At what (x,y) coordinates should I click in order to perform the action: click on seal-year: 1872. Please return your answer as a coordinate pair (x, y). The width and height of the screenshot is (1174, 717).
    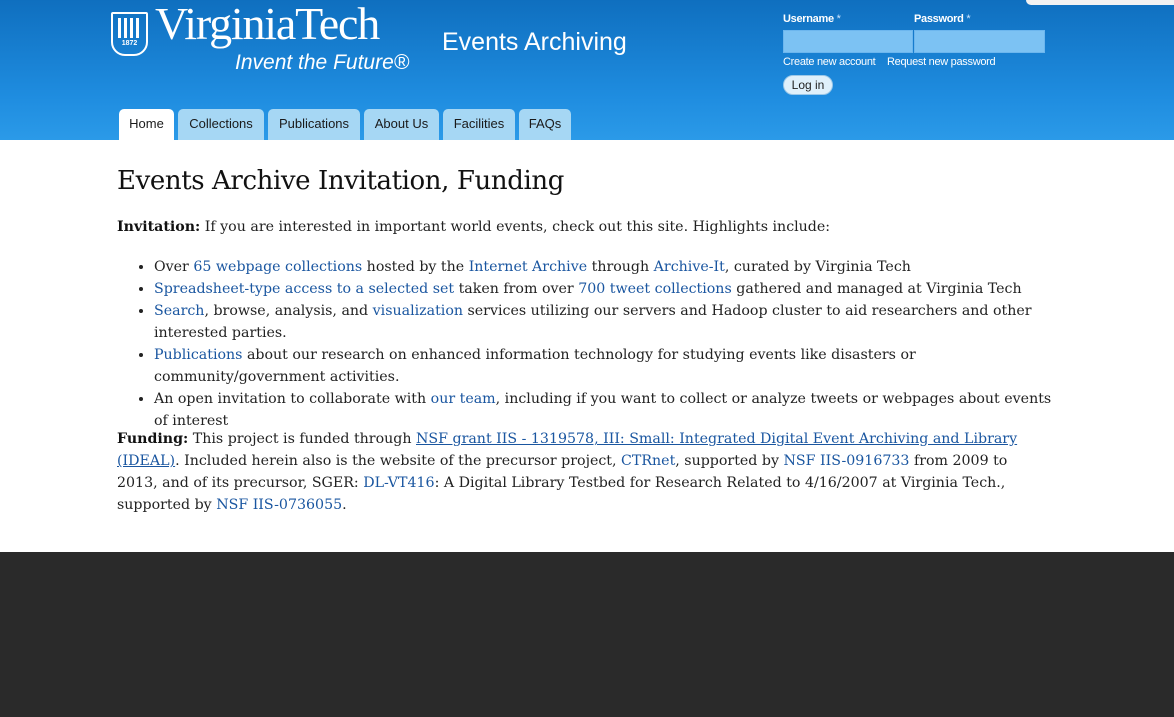
    Looking at the image, I should click on (129, 43).